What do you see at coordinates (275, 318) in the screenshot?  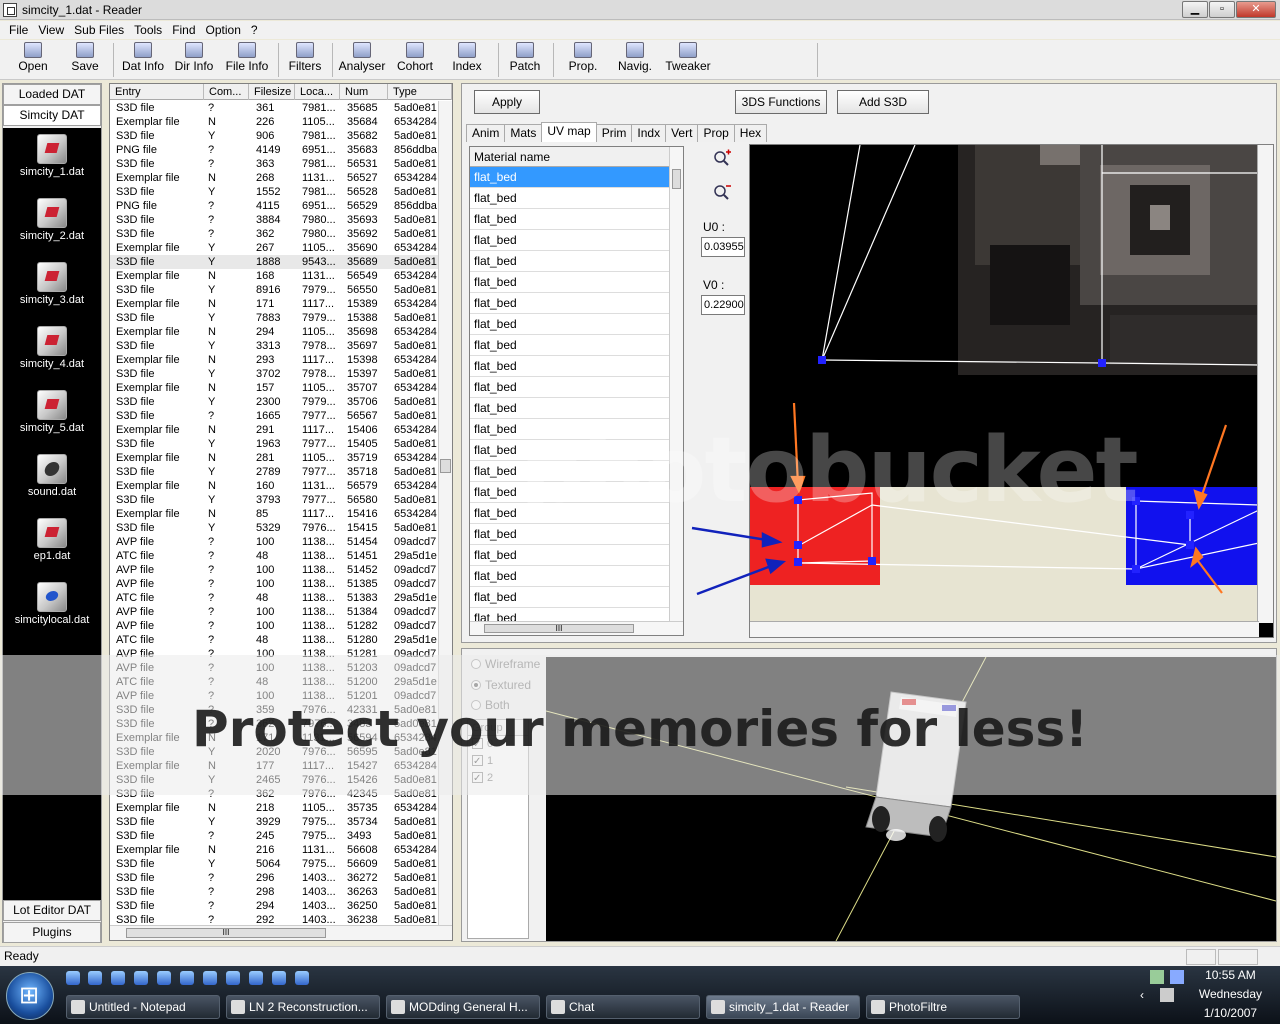 I see `table-row: S3D file Y 7883 7979... 15388 5ad0e81` at bounding box center [275, 318].